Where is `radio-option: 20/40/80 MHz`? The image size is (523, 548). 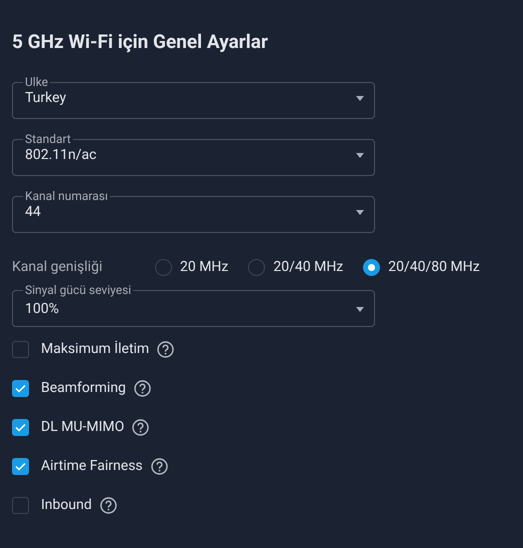
radio-option: 20/40/80 MHz is located at coordinates (421, 267).